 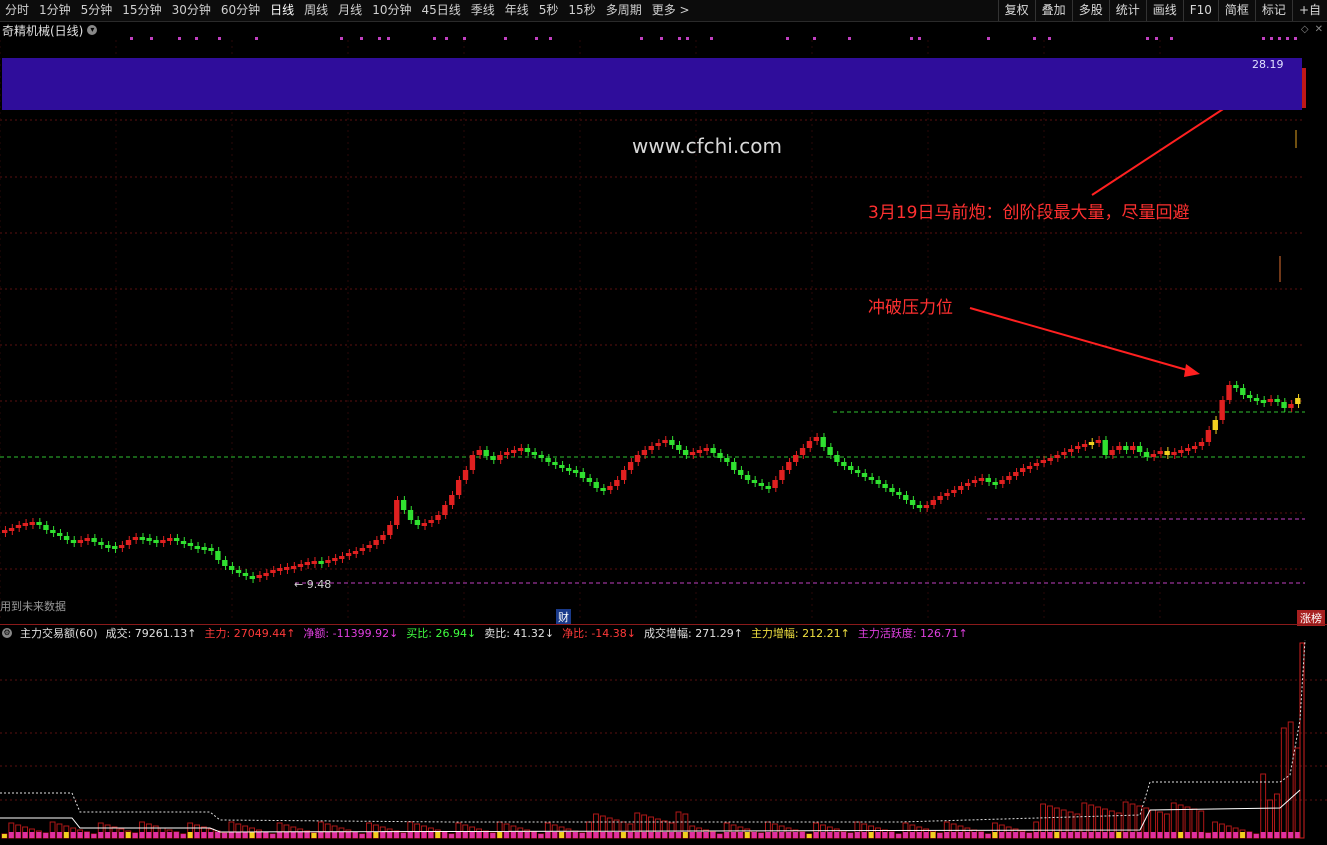 I want to click on indicator-field-7: 主力增幅: 212.21↑, so click(x=800, y=633).